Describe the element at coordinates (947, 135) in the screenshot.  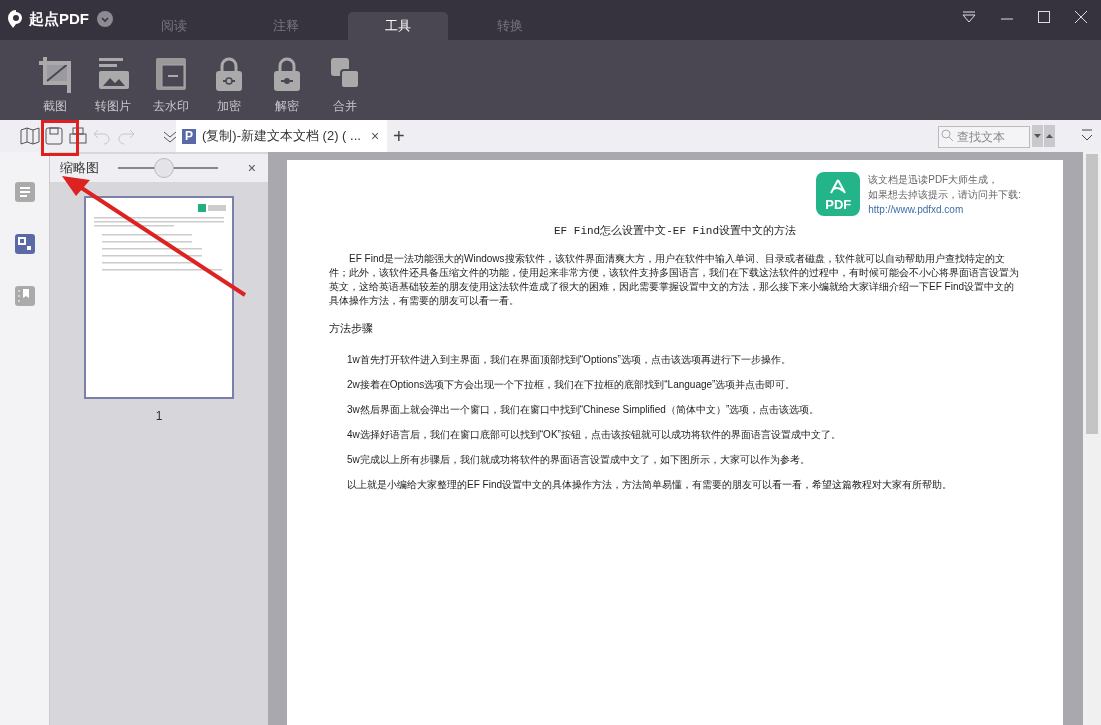
I see `search-icon` at that location.